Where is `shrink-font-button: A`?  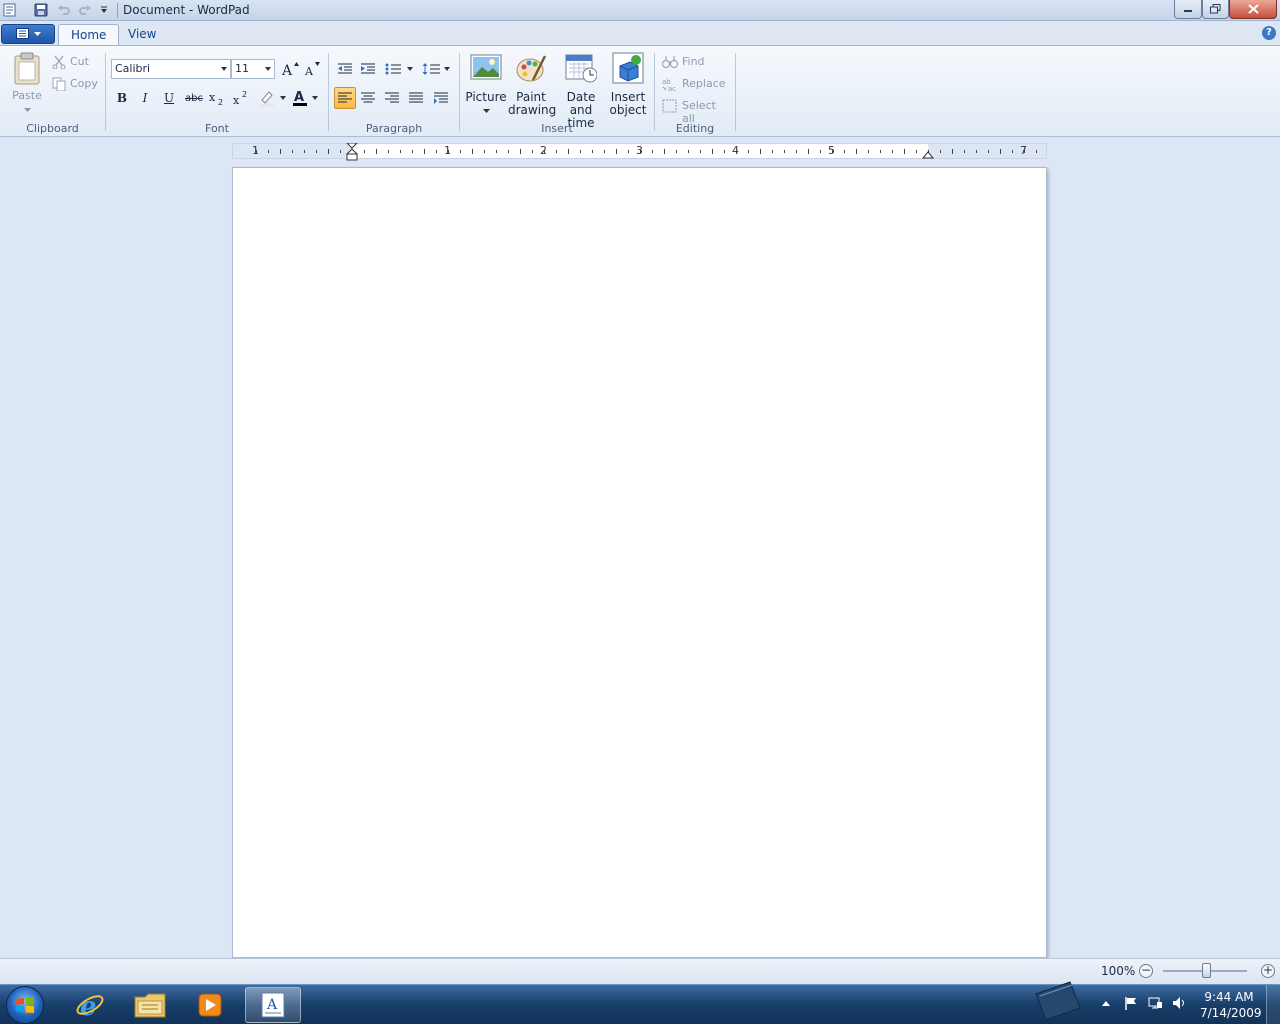
shrink-font-button: A is located at coordinates (312, 69).